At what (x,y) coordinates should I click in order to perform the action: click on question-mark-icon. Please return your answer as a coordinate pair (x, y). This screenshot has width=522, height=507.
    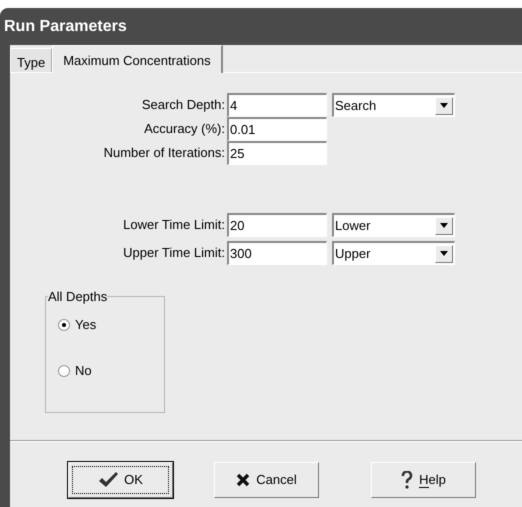
    Looking at the image, I should click on (407, 480).